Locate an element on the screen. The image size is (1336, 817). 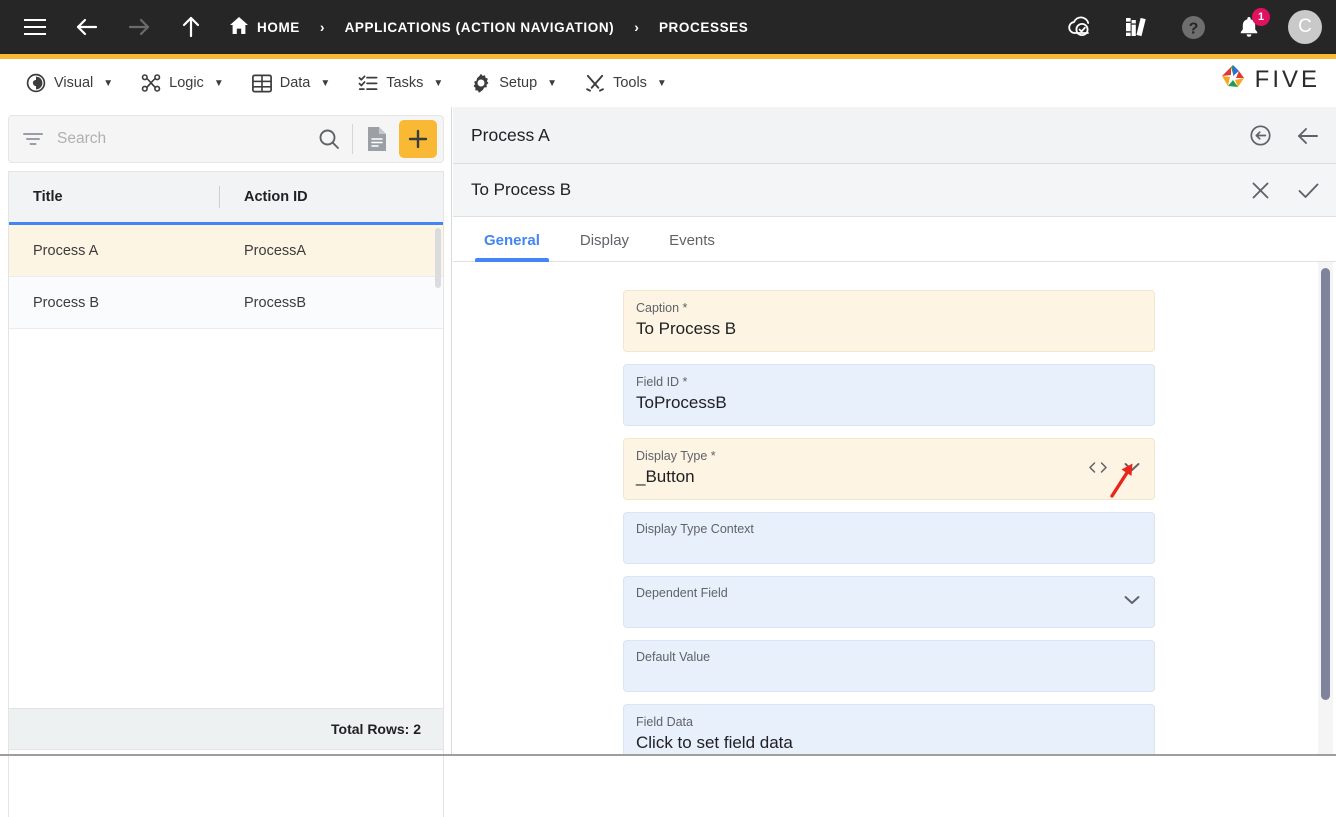
notification-badge: 1 is located at coordinates (1261, 17).